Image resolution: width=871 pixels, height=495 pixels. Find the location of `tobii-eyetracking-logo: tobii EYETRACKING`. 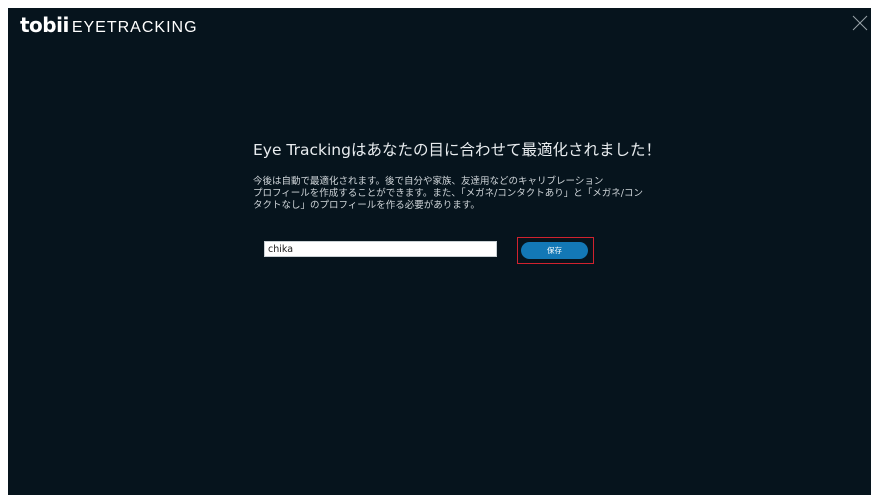

tobii-eyetracking-logo: tobii EYETRACKING is located at coordinates (109, 25).